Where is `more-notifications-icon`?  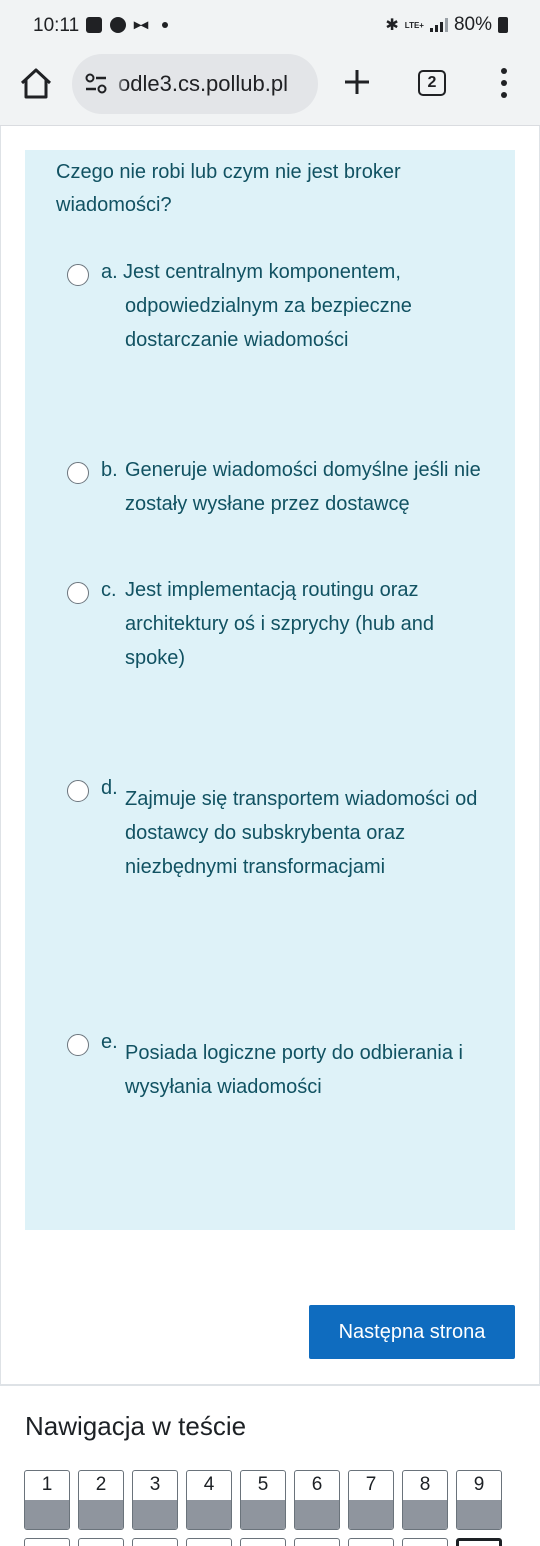 more-notifications-icon is located at coordinates (165, 24).